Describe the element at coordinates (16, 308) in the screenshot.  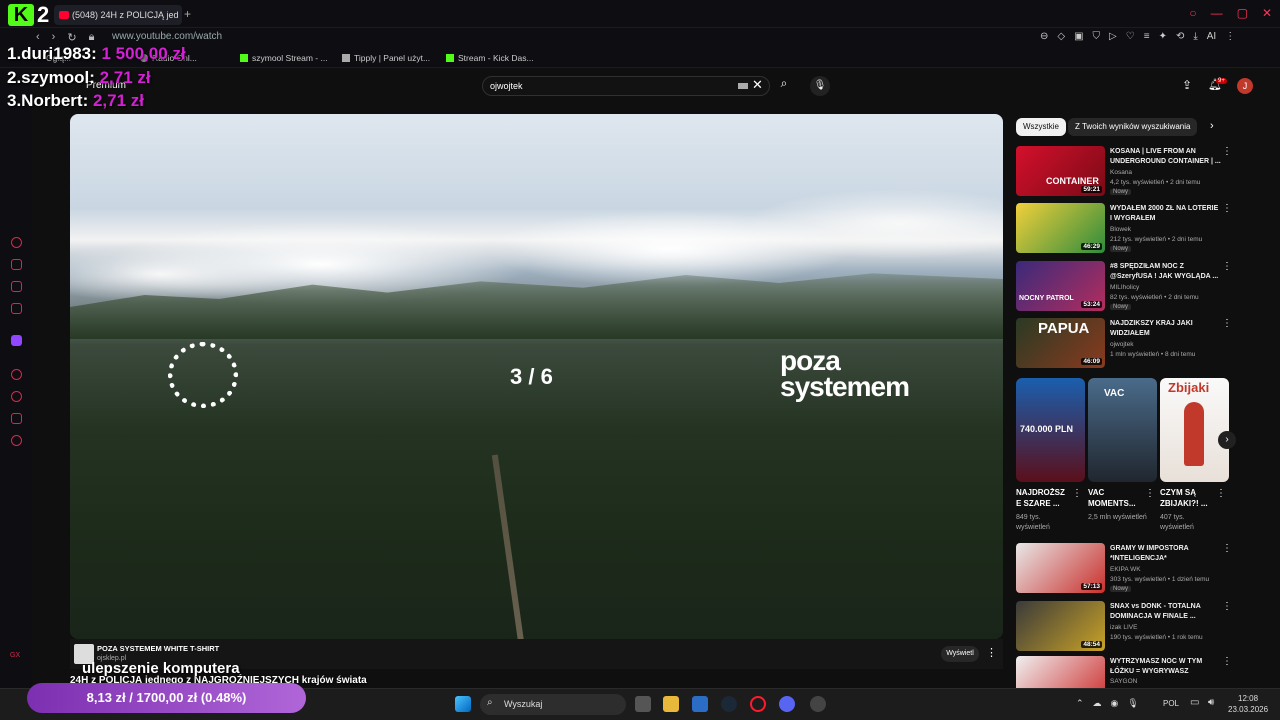
I see `sidebar-messenger-icon` at that location.